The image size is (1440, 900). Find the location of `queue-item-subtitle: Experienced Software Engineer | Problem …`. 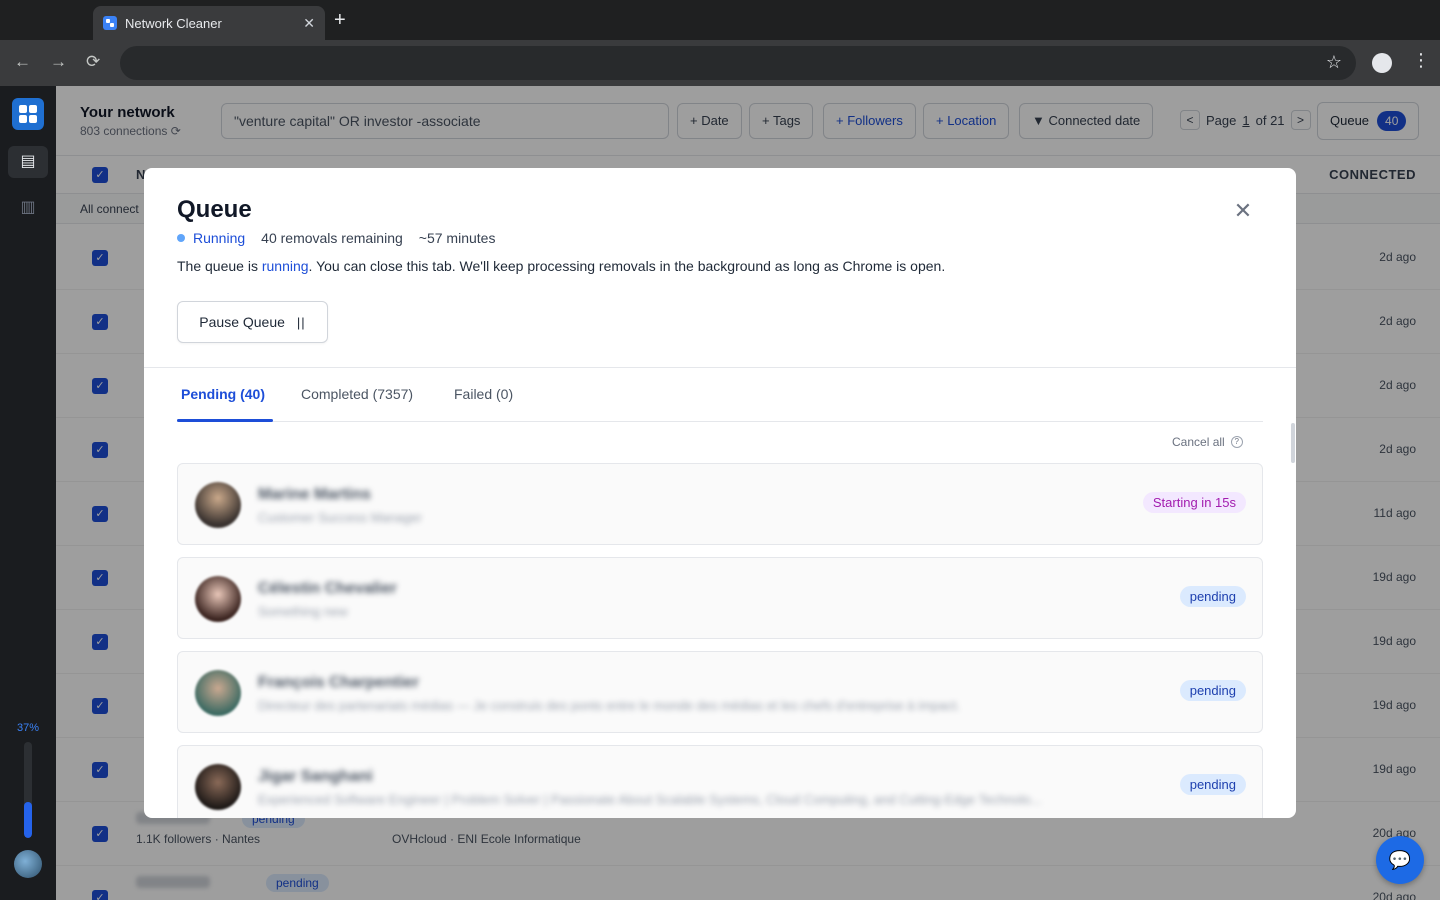

queue-item-subtitle: Experienced Software Engineer | Problem … is located at coordinates (650, 799).